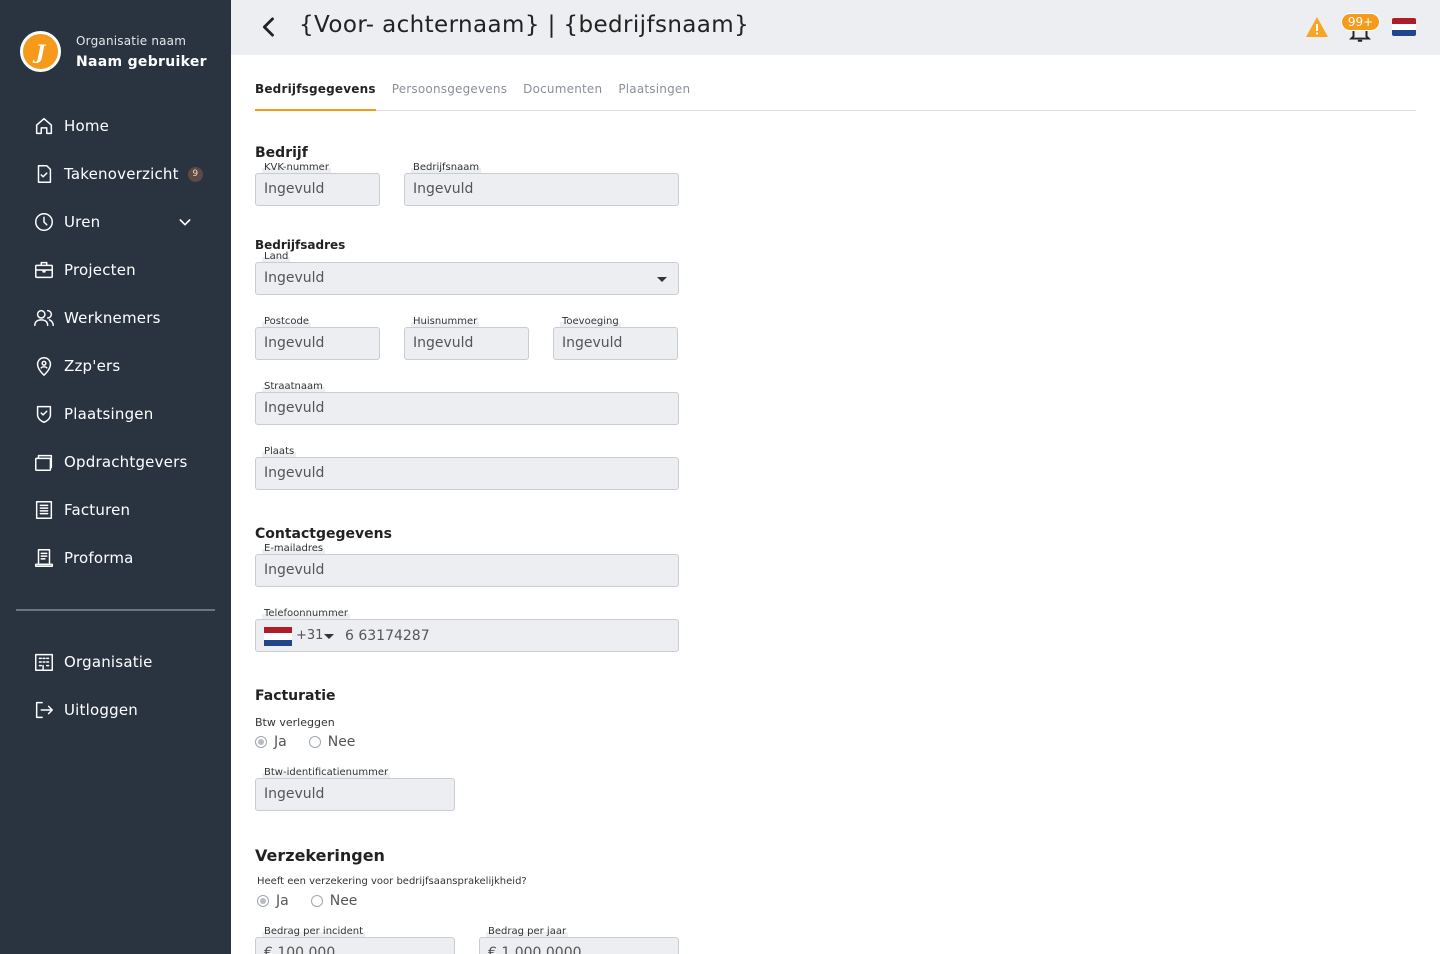 The image size is (1440, 954). I want to click on postcode-field: Postcode Ingevuld, so click(317, 338).